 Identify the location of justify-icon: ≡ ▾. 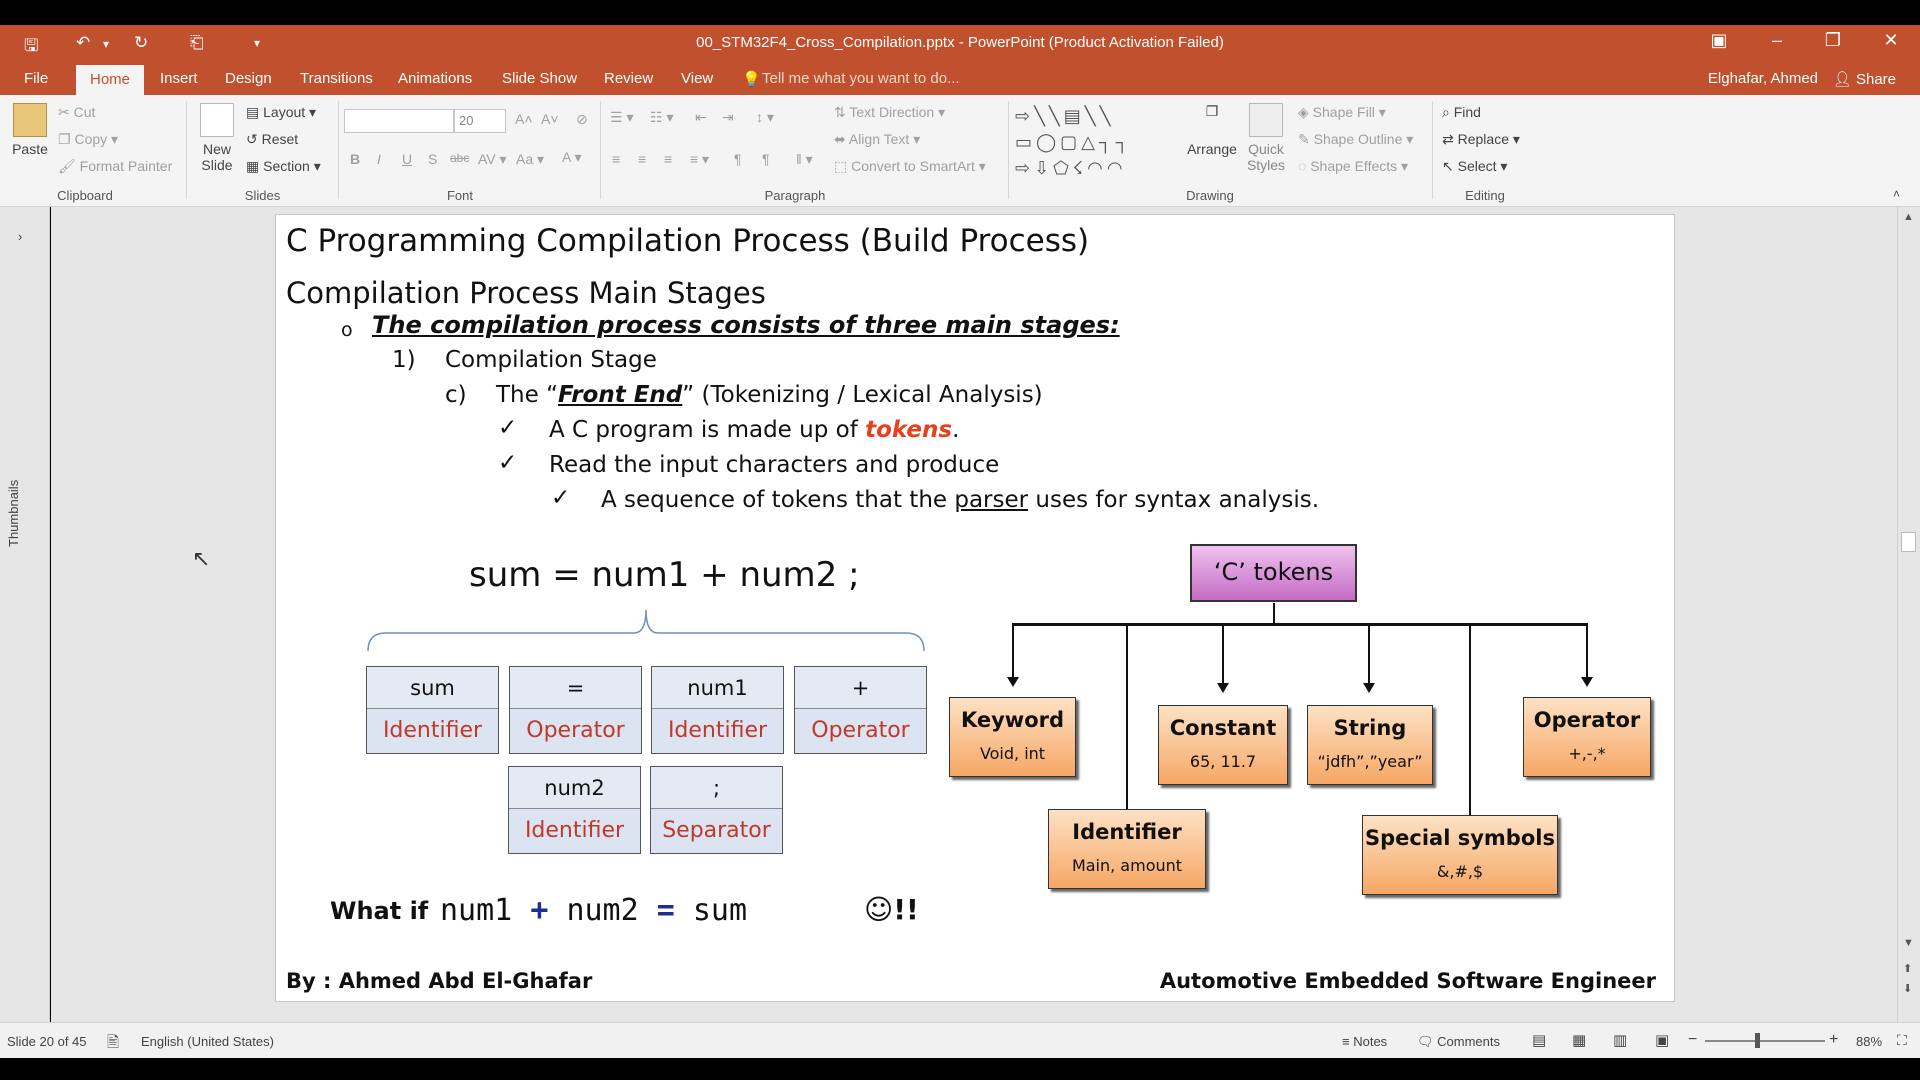
(699, 159).